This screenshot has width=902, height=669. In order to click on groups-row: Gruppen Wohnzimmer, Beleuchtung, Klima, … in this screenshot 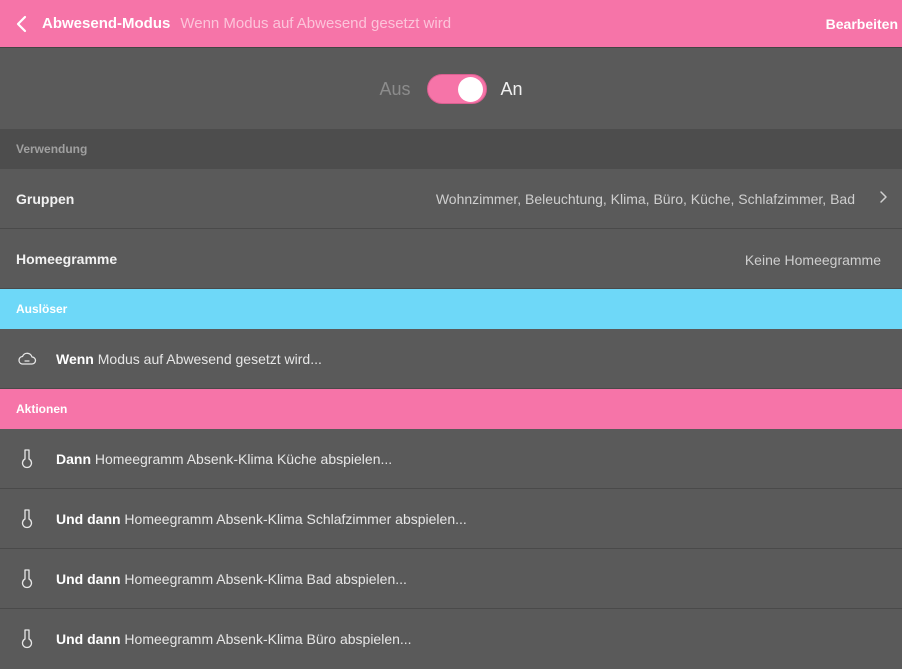, I will do `click(451, 199)`.